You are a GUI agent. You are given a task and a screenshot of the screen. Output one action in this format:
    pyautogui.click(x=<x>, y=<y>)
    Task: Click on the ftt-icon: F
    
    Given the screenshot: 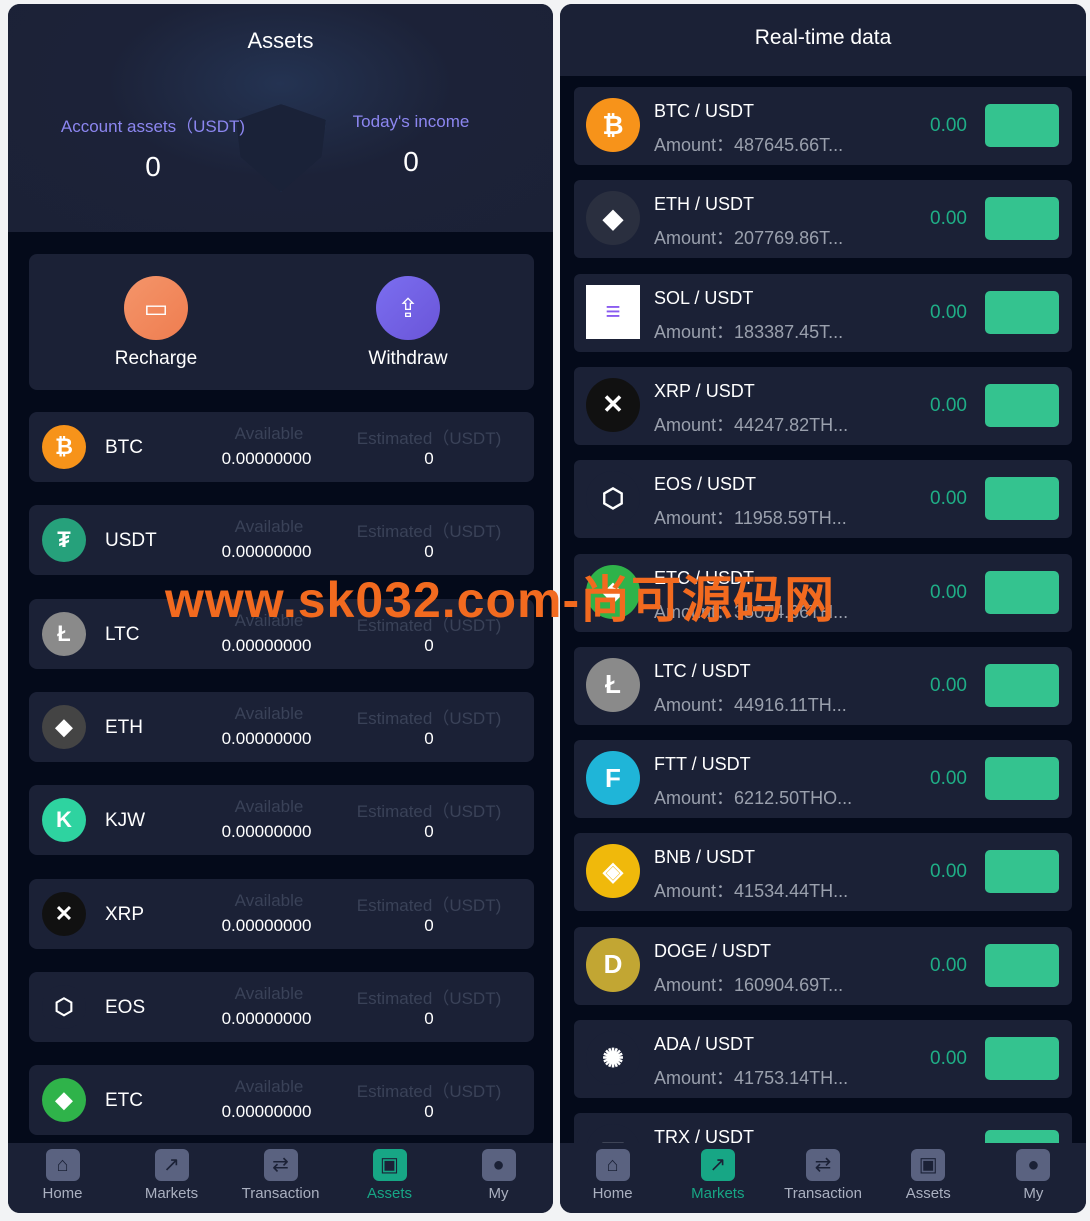 What is the action you would take?
    pyautogui.click(x=613, y=778)
    